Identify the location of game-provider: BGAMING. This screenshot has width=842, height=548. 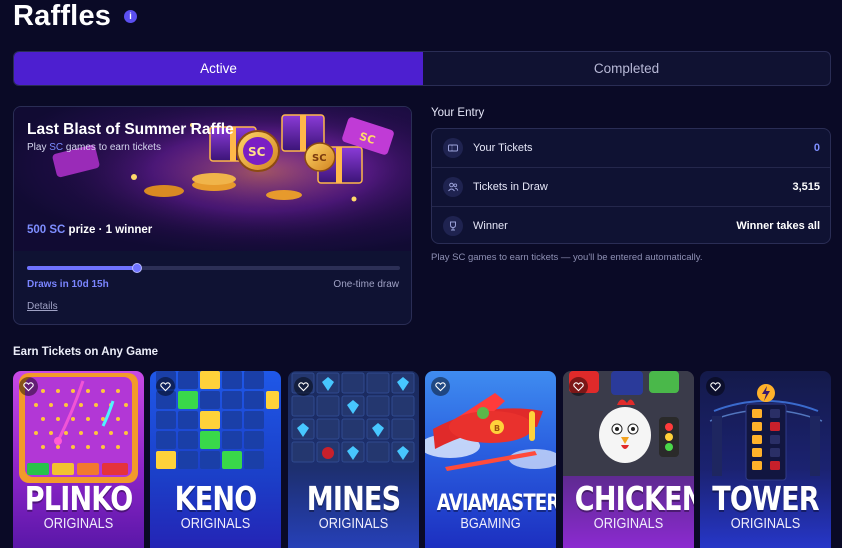
(490, 523).